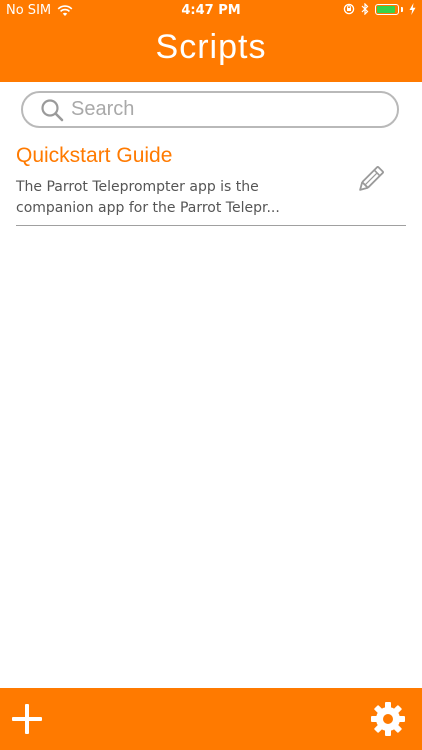  Describe the element at coordinates (94, 156) in the screenshot. I see `script-title: Quickstart Guide` at that location.